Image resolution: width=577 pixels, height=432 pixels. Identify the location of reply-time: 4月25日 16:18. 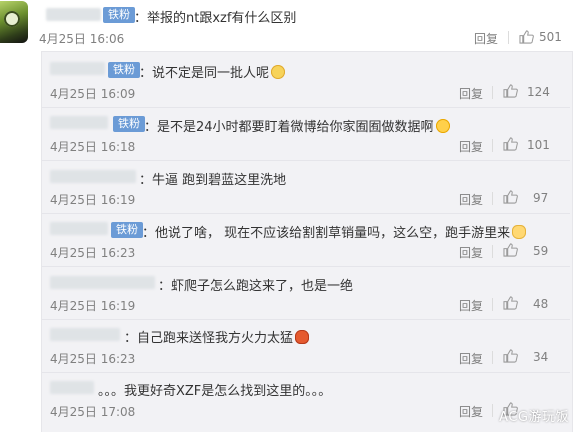
(93, 147).